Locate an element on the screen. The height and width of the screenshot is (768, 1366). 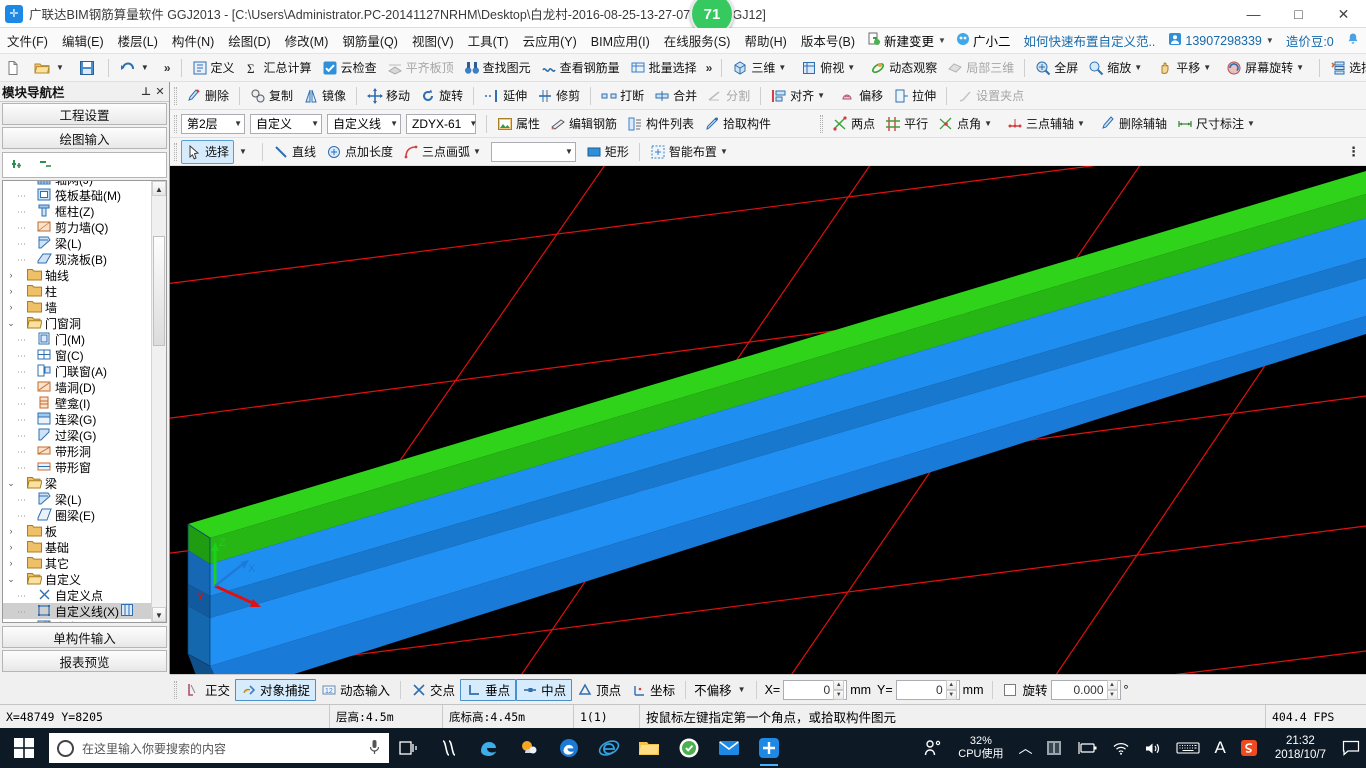
delete-axis-button: 删除辅轴 is located at coordinates (1133, 124).